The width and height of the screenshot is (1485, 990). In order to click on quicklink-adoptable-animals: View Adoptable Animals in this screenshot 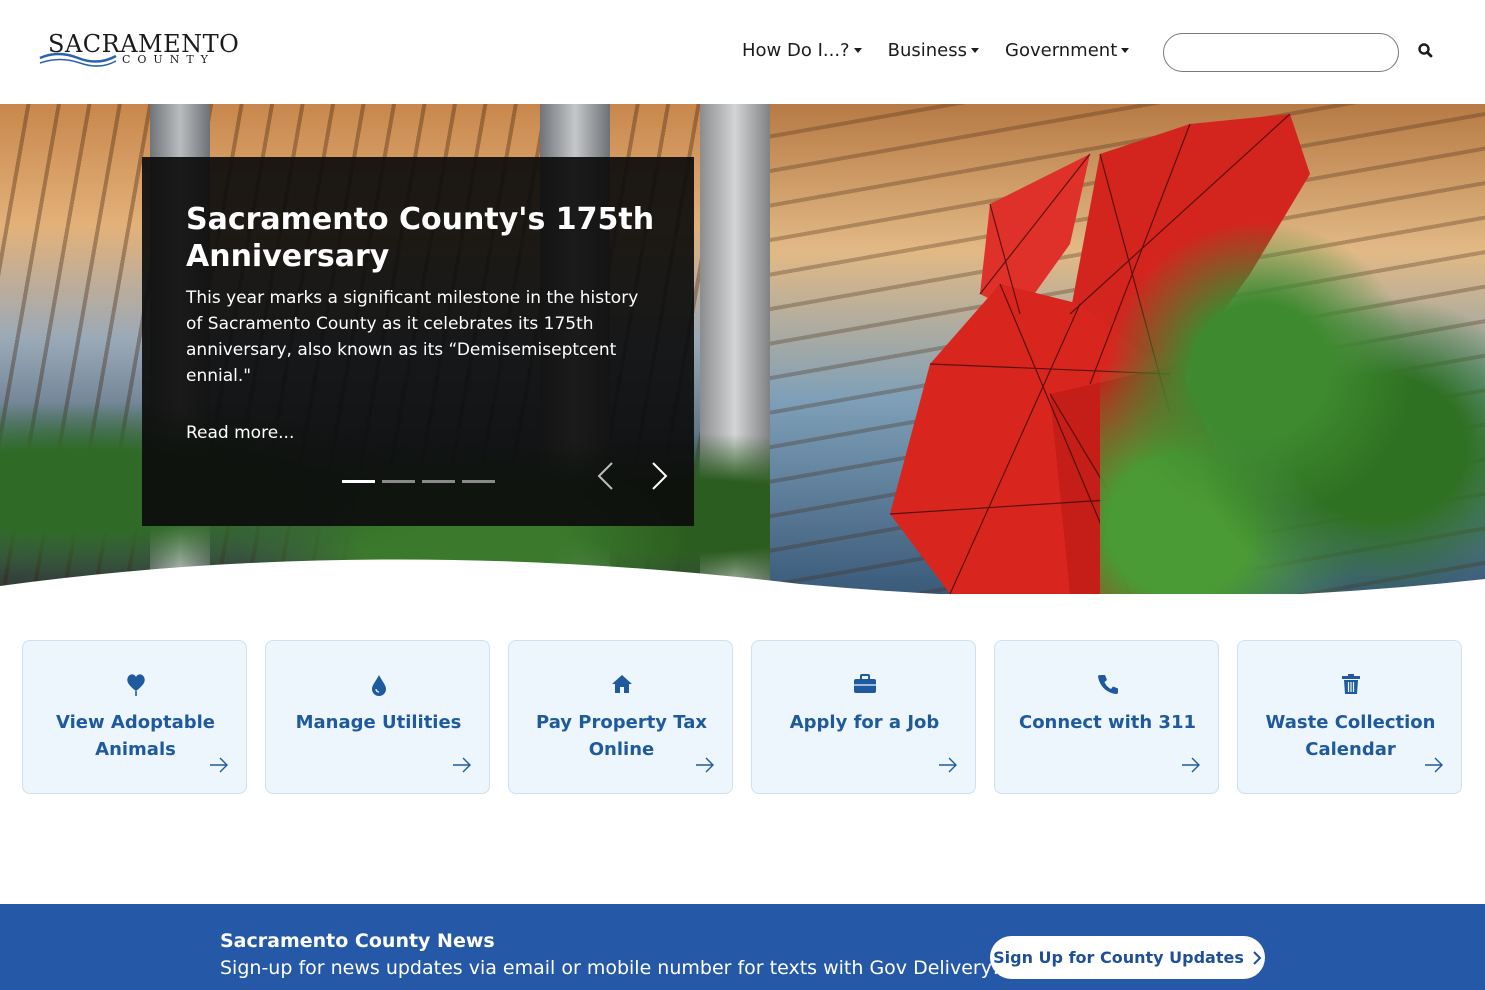, I will do `click(134, 717)`.